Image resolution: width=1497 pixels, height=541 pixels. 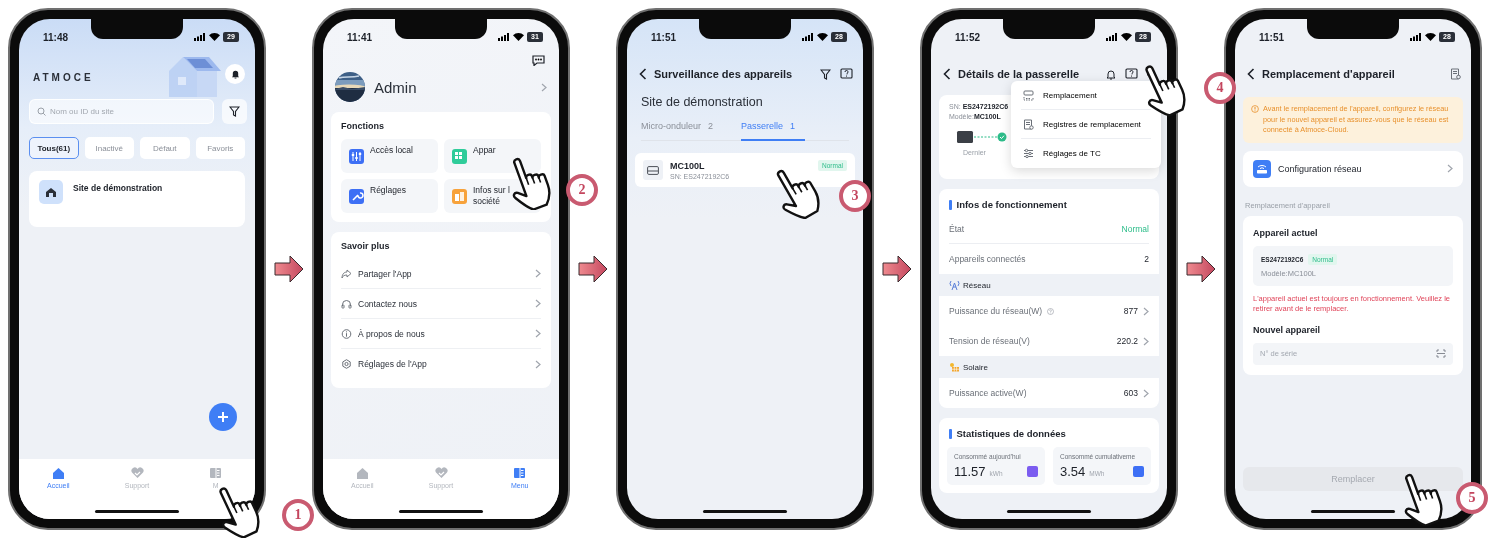 I want to click on step-badge: 5, so click(x=1472, y=498).